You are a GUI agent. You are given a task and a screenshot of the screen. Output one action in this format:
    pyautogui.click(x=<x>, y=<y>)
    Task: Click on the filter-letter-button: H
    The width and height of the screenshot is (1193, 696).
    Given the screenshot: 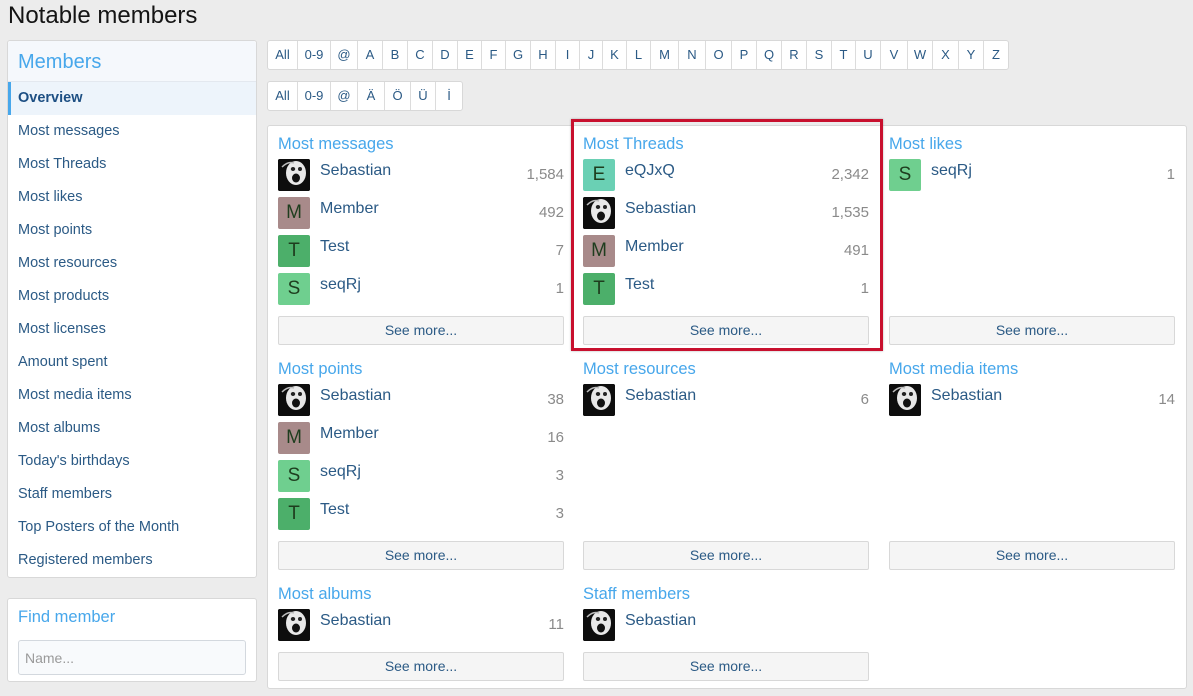 What is the action you would take?
    pyautogui.click(x=543, y=55)
    